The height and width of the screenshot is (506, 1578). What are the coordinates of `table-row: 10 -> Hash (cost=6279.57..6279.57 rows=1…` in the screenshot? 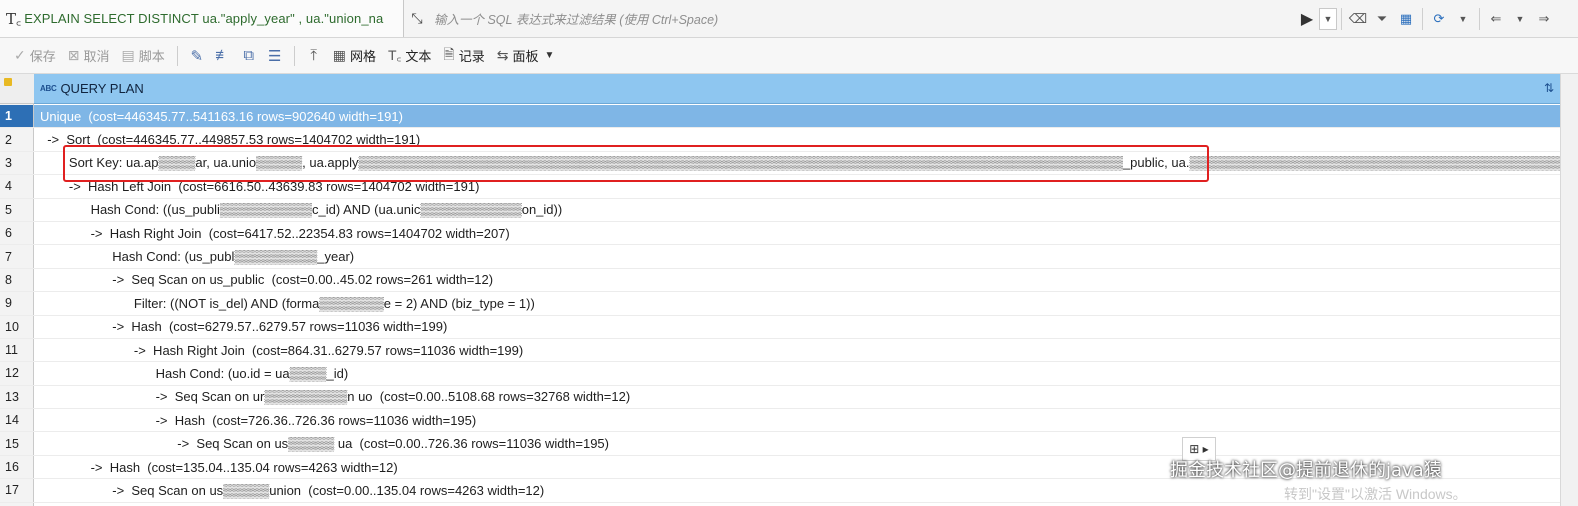 It's located at (780, 327).